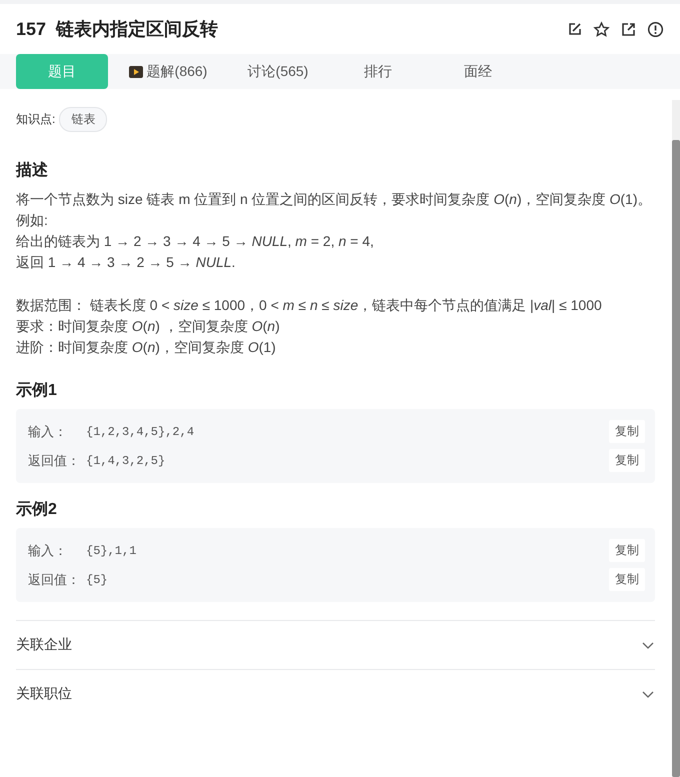 Image resolution: width=680 pixels, height=777 pixels. What do you see at coordinates (334, 199) in the screenshot?
I see `description-text: 将一个节点数为 size 链表 m 位置到 n 位置之间的区间反转，要求时间复杂度 O(n)，空间复杂度 O(1)。` at bounding box center [334, 199].